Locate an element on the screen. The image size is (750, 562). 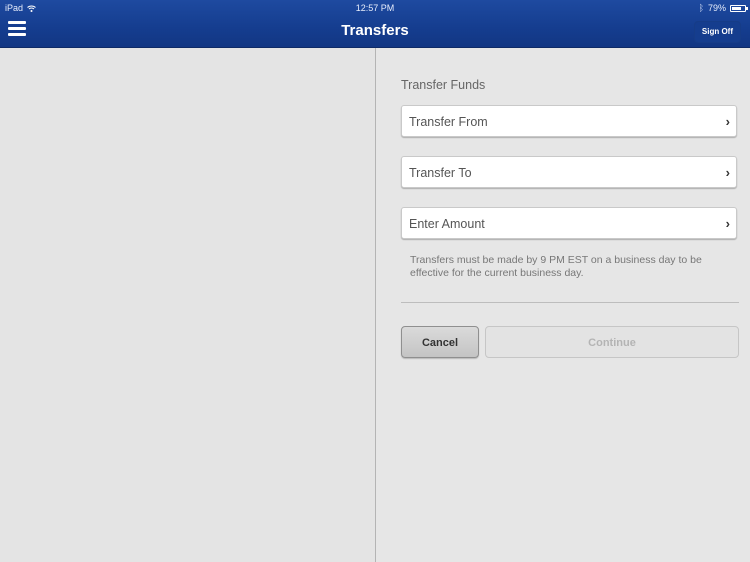
bluetooth-icon: ᛒ is located at coordinates (701, 8).